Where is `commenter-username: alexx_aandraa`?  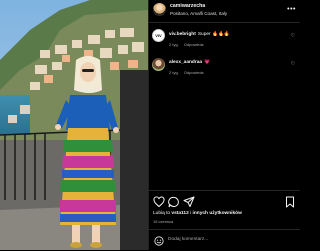 commenter-username: alexx_aandraa is located at coordinates (185, 62).